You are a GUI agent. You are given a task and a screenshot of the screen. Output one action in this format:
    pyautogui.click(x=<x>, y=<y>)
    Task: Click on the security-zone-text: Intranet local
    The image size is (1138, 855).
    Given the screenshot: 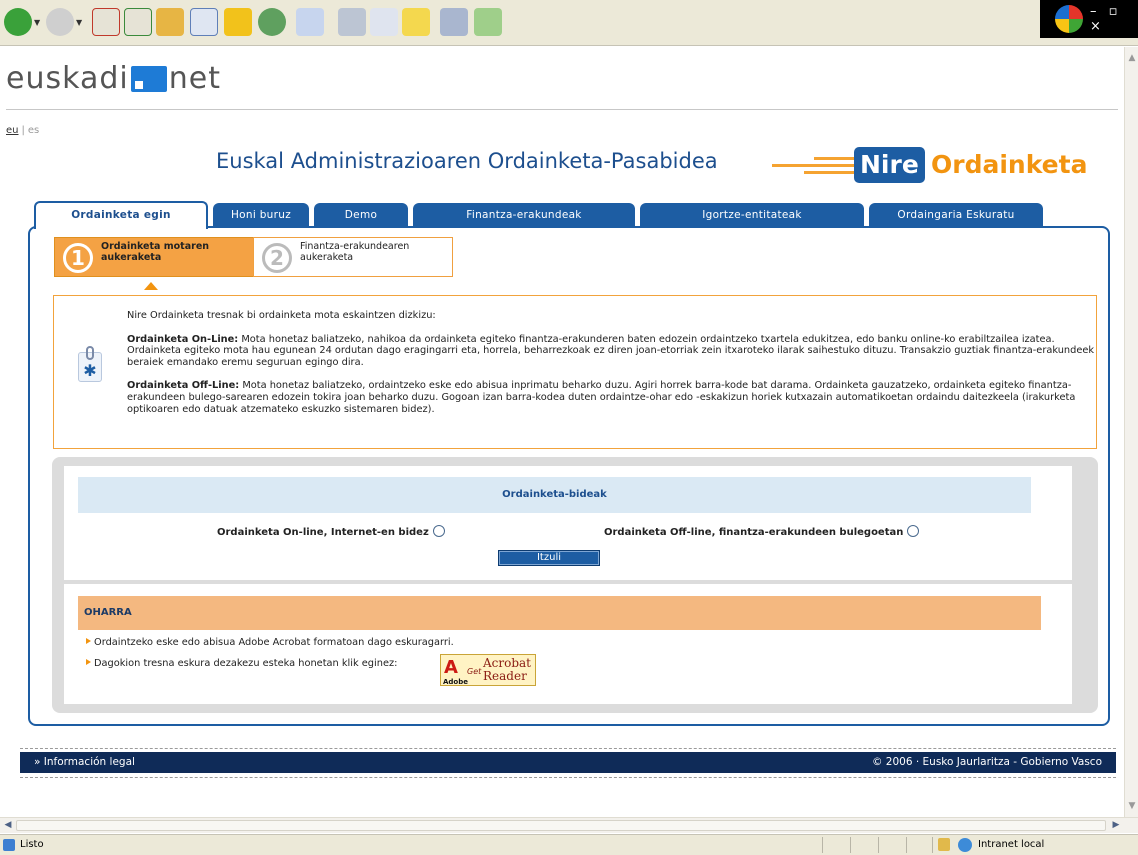 What is the action you would take?
    pyautogui.click(x=1011, y=844)
    